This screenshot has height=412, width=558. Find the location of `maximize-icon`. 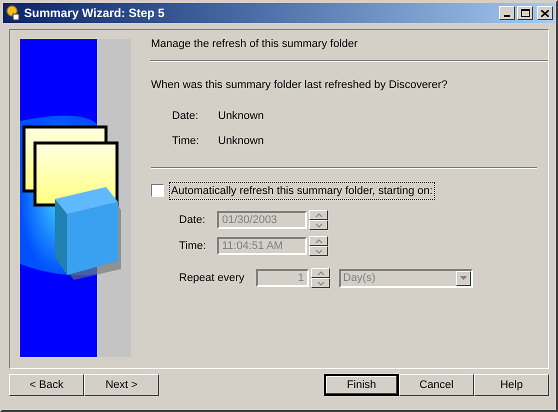

maximize-icon is located at coordinates (525, 13).